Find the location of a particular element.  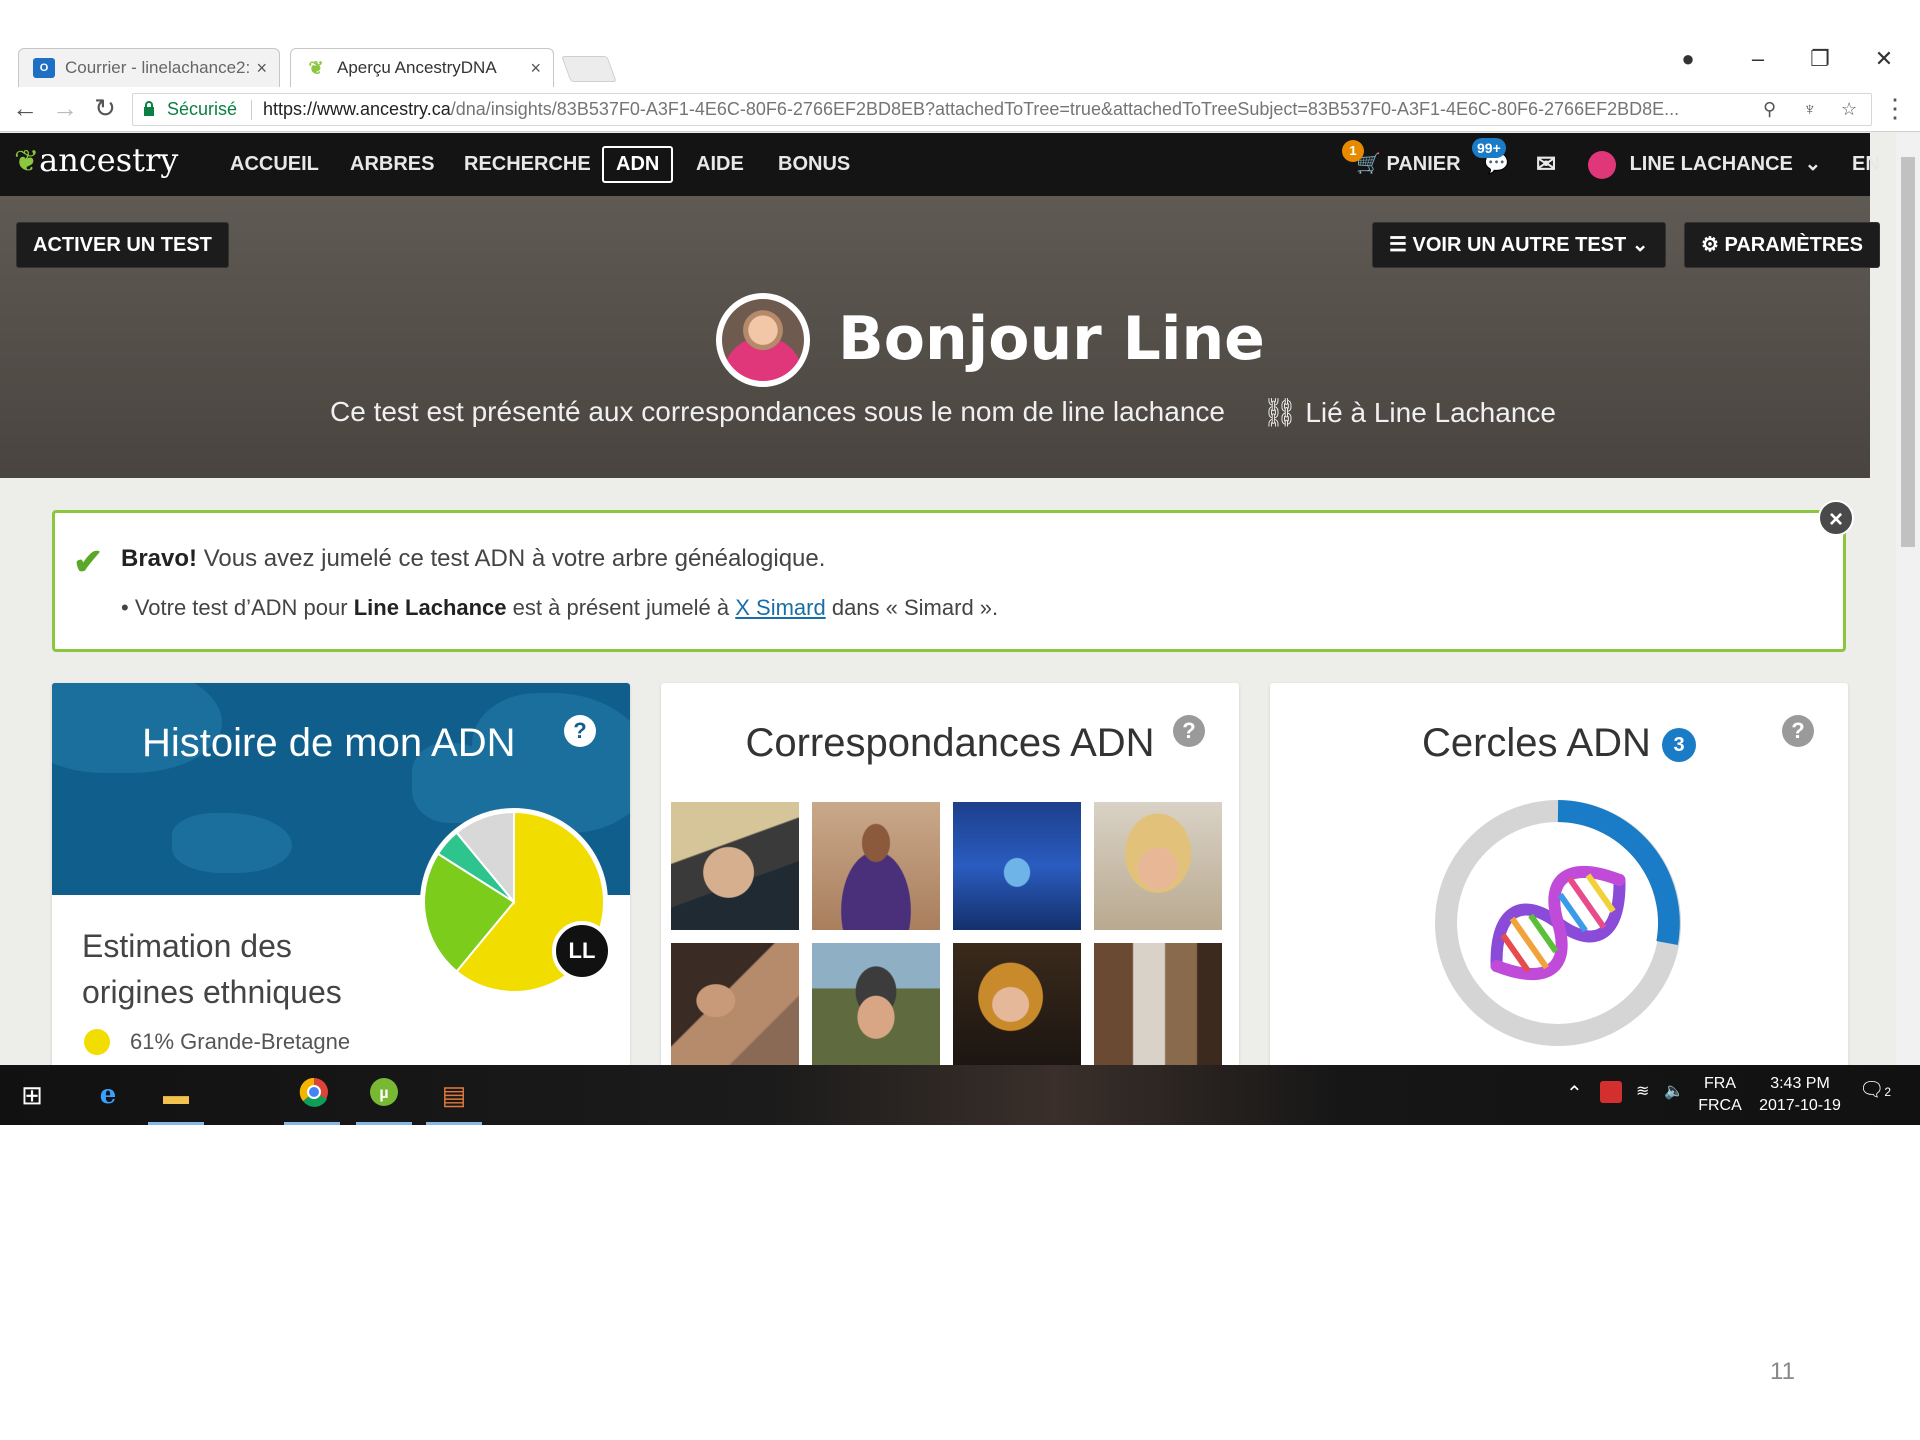

chrome-icon is located at coordinates (314, 1095).